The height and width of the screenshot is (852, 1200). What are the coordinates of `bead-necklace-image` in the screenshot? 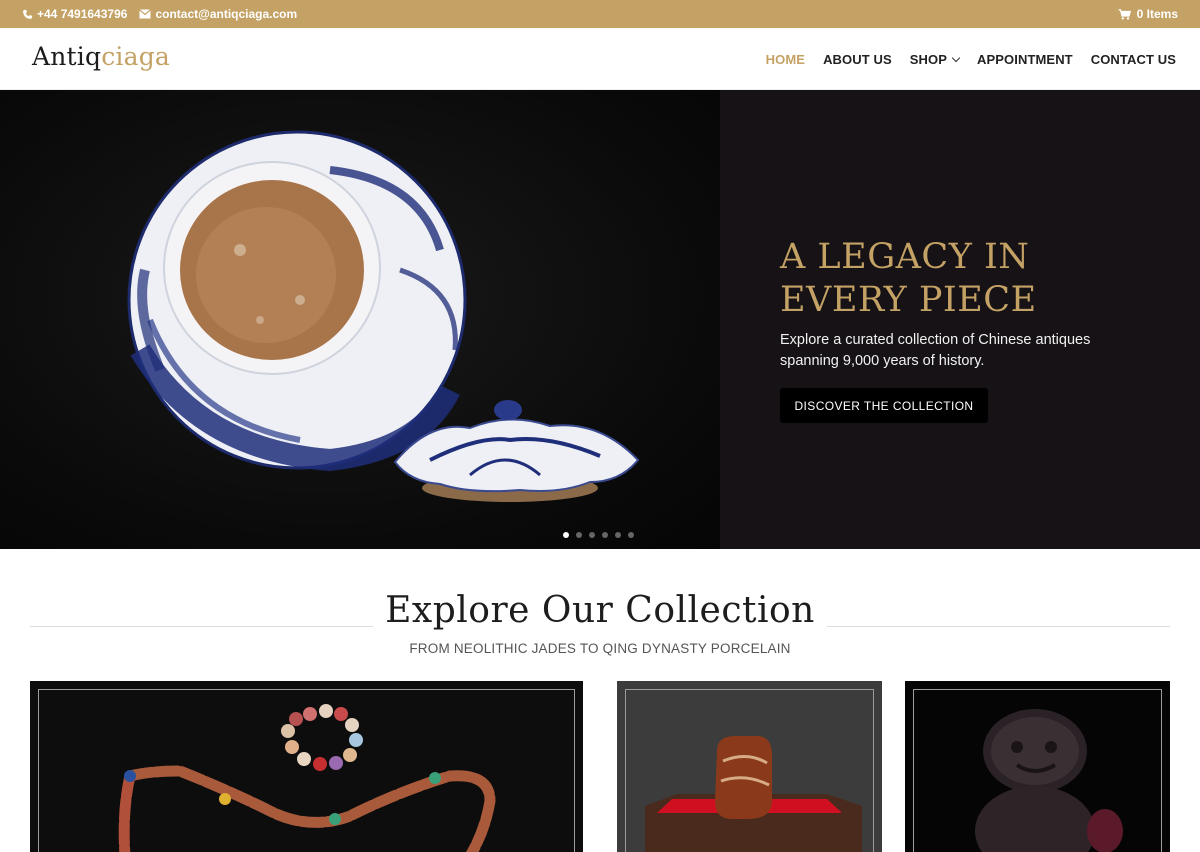 It's located at (307, 778).